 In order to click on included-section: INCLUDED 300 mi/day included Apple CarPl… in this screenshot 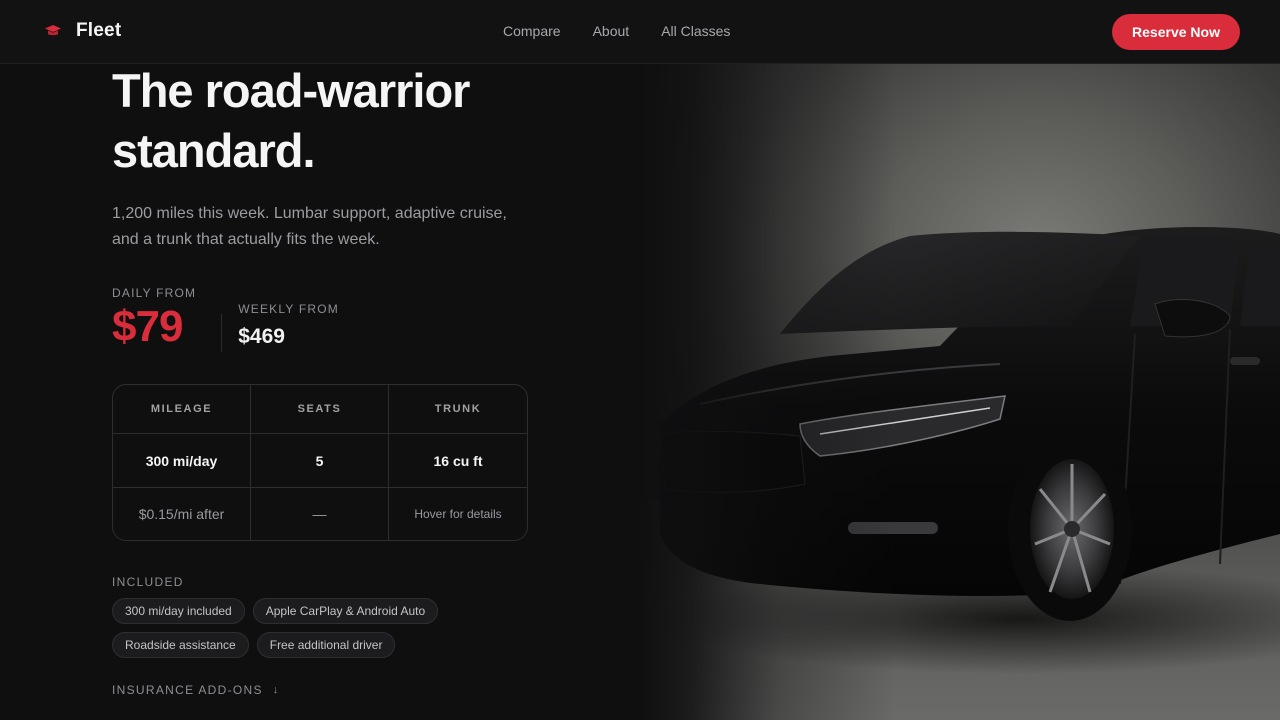, I will do `click(352, 616)`.